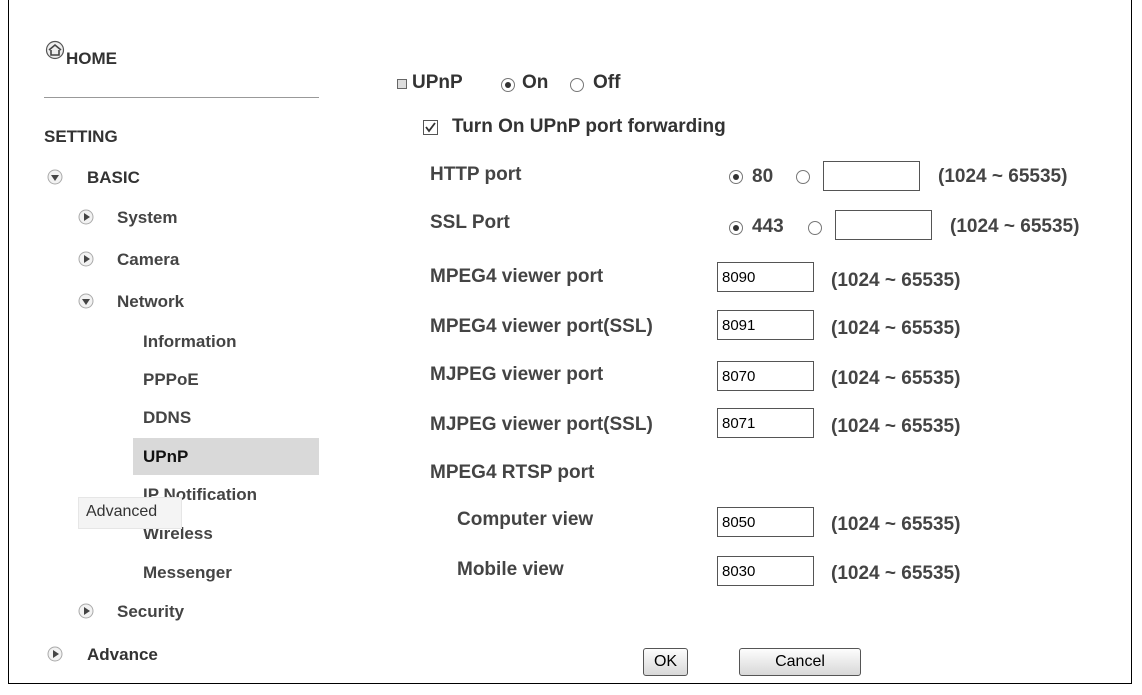  I want to click on upnp-on-radio, so click(508, 85).